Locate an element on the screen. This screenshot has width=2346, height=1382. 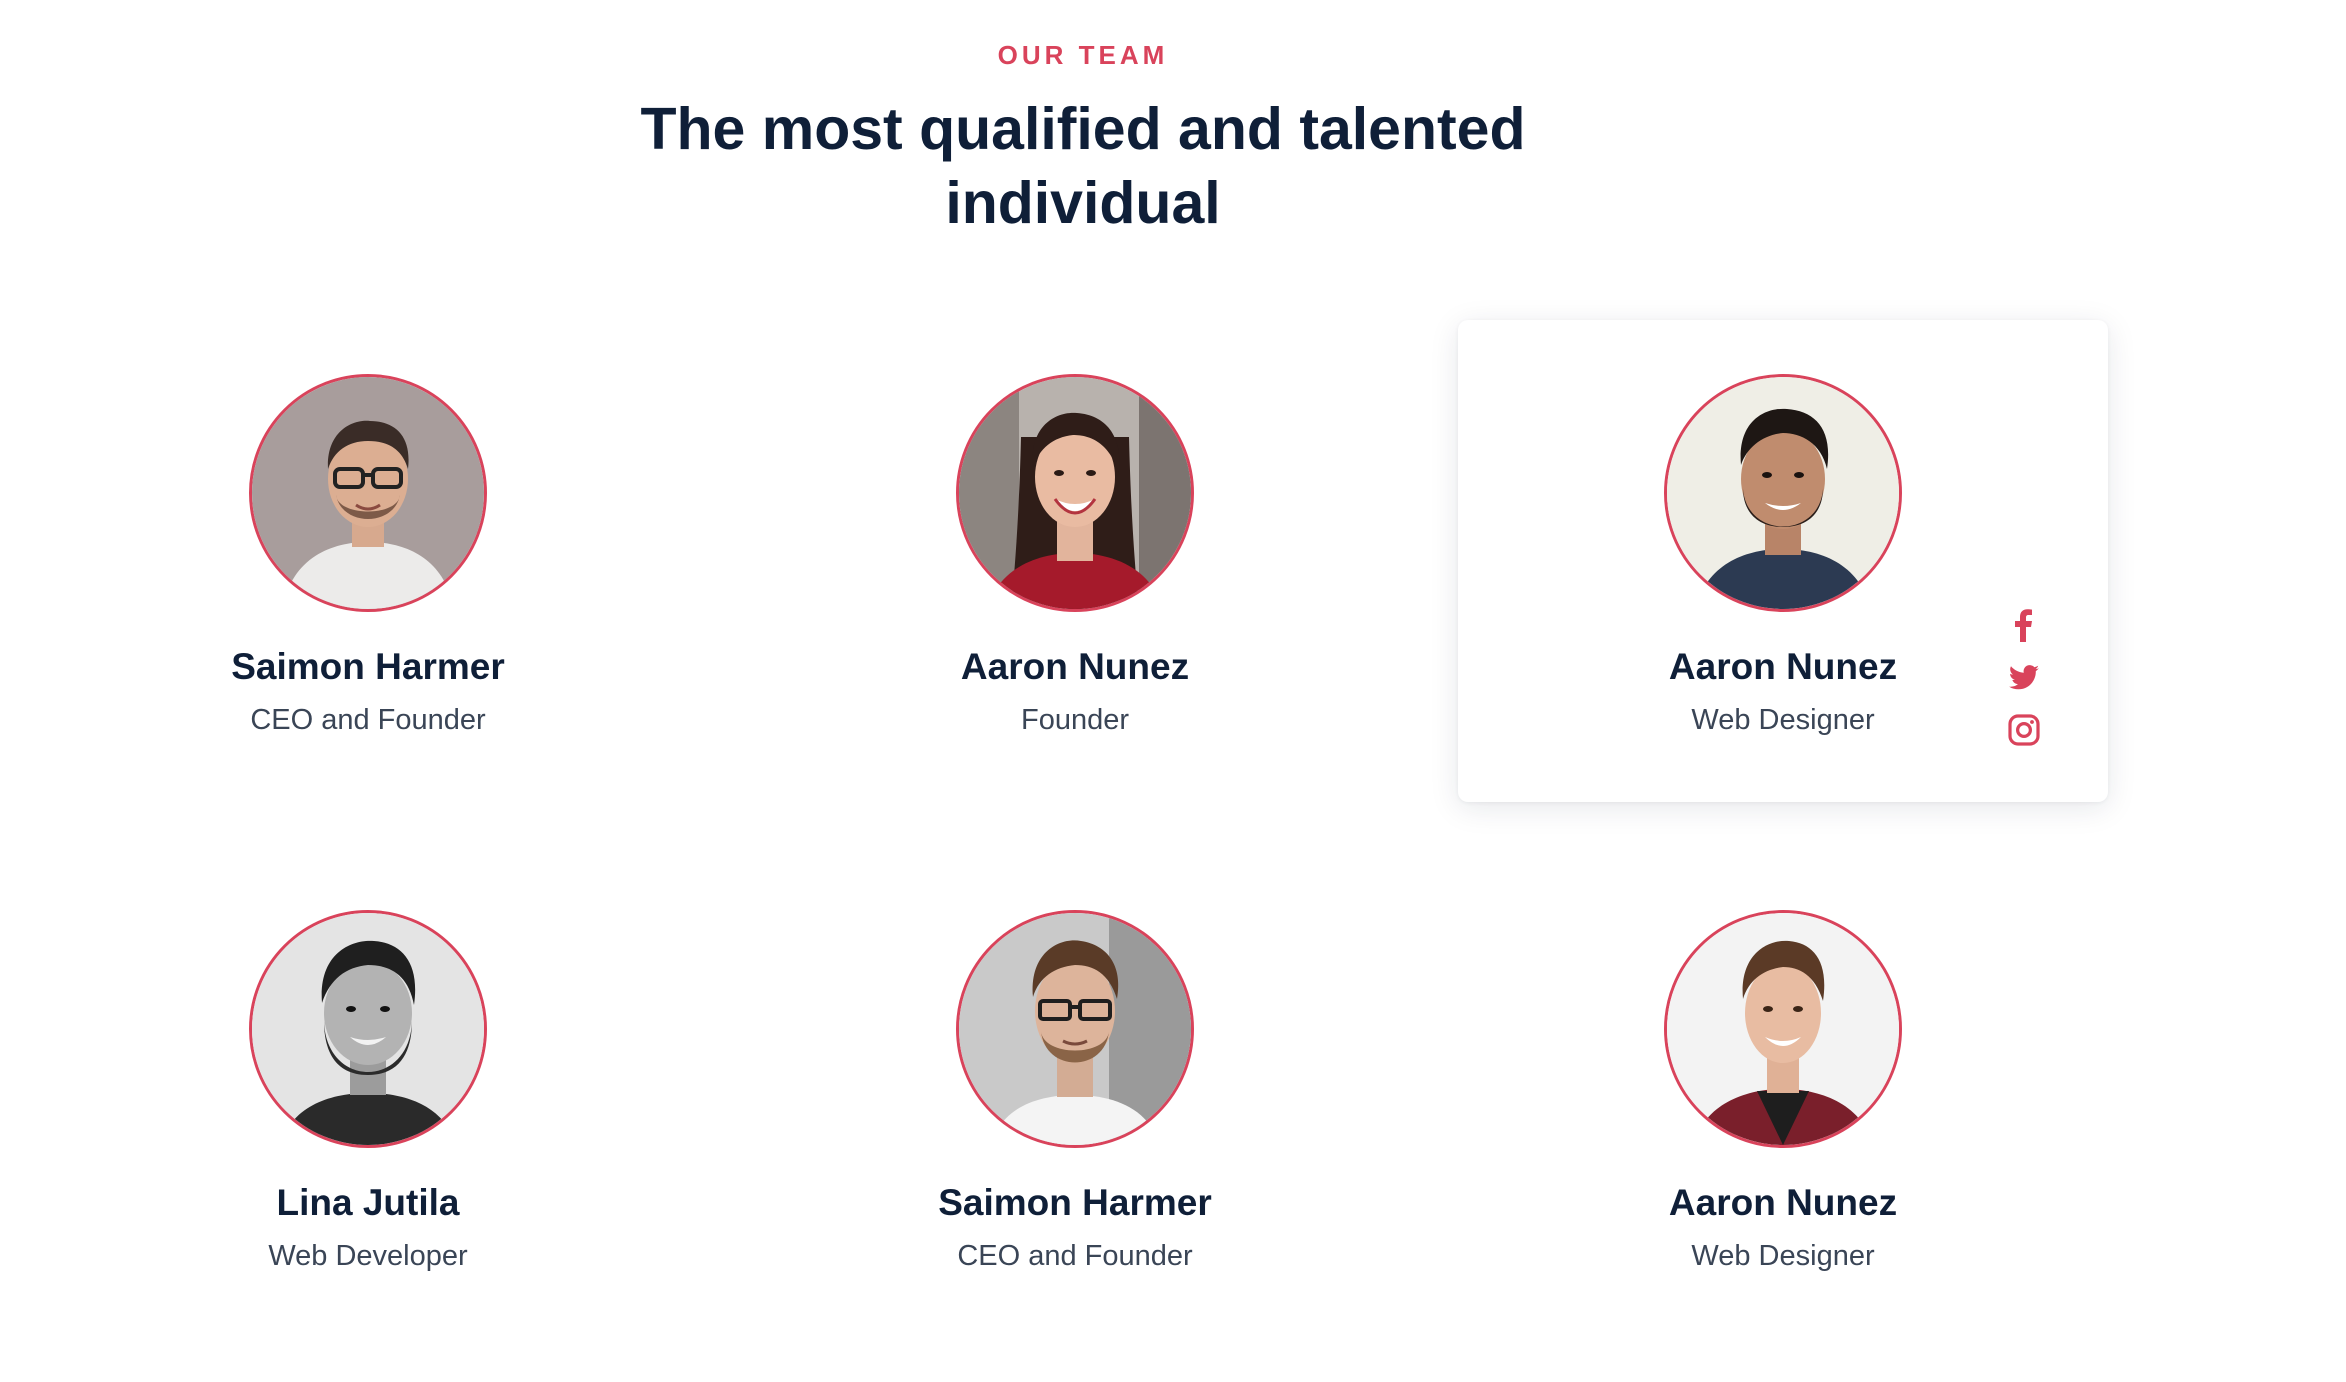
member-role: Web Developer is located at coordinates (368, 1256).